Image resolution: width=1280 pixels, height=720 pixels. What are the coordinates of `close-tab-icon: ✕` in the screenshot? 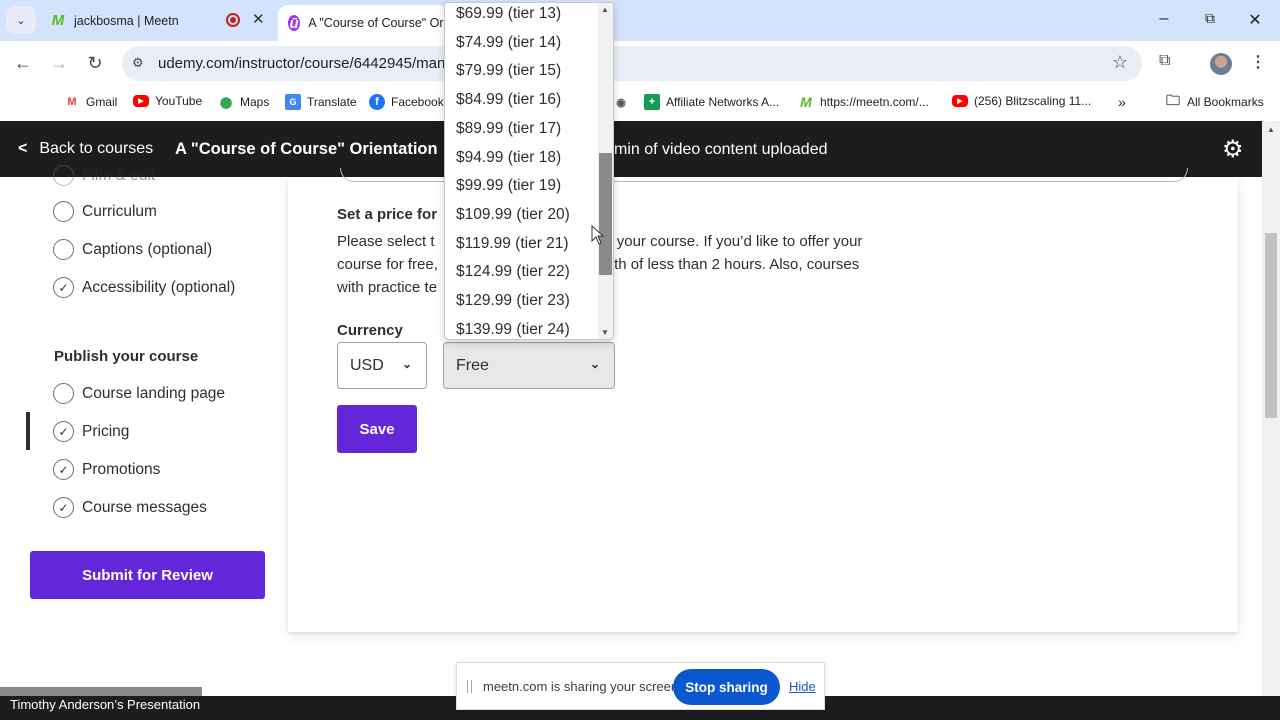 It's located at (258, 19).